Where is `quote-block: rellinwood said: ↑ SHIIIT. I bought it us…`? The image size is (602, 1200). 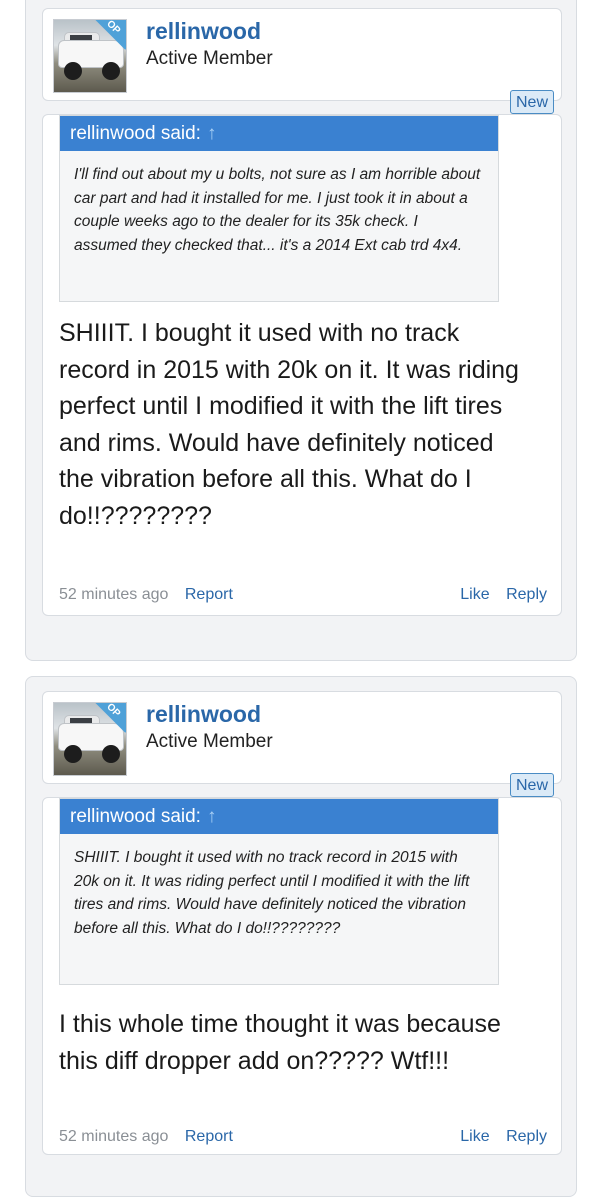 quote-block: rellinwood said: ↑ SHIIIT. I bought it us… is located at coordinates (279, 891).